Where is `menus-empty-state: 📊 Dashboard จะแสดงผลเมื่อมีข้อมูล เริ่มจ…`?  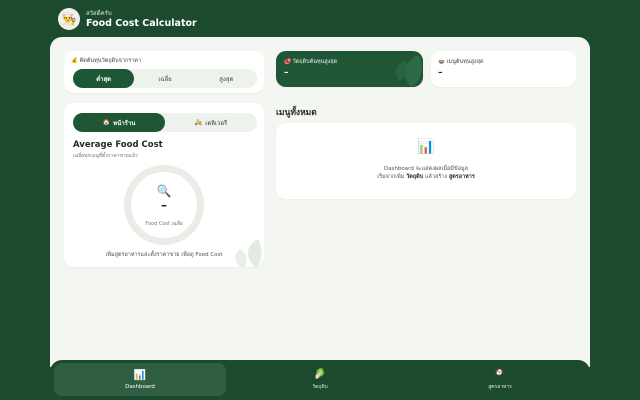 menus-empty-state: 📊 Dashboard จะแสดงผลเมื่อมีข้อมูล เริ่มจ… is located at coordinates (426, 161).